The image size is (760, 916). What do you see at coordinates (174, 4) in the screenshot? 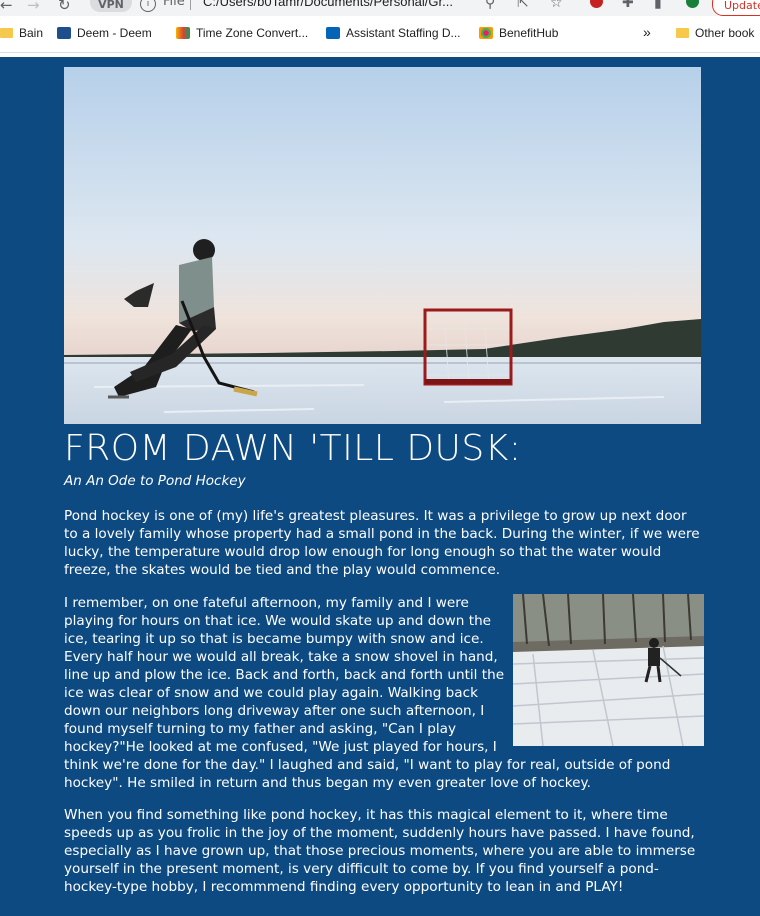
I see `protocol-label: File` at bounding box center [174, 4].